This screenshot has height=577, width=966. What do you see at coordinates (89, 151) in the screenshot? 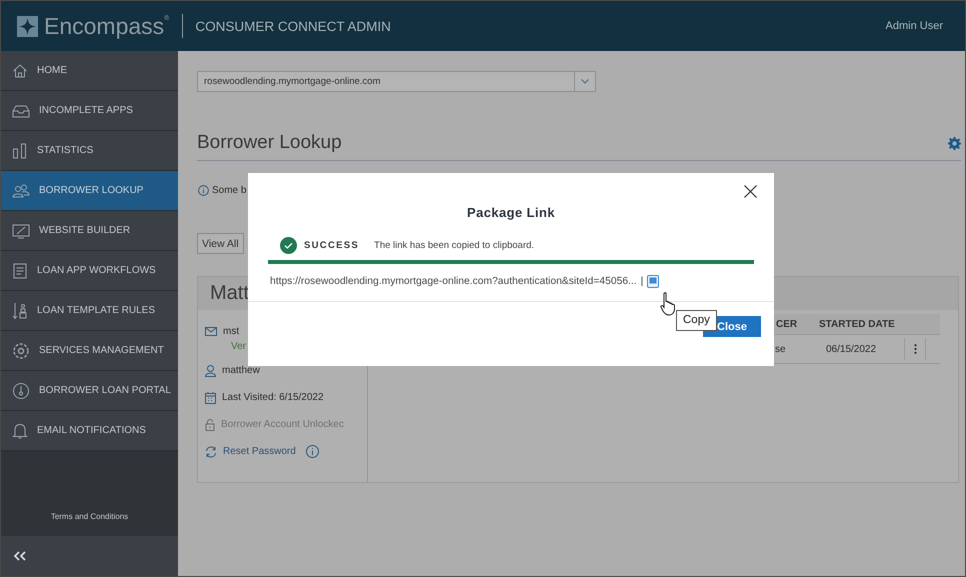
I see `sidebar-item: STATISTICS` at bounding box center [89, 151].